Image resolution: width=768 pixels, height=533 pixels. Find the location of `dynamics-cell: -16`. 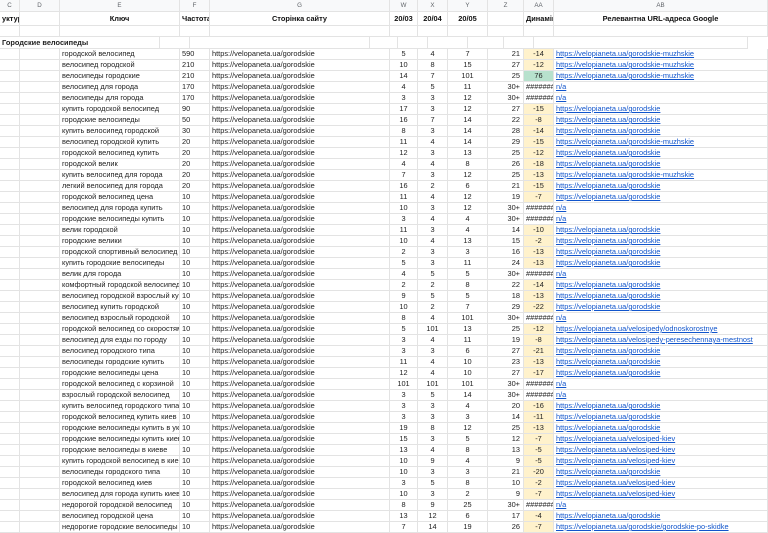

dynamics-cell: -16 is located at coordinates (539, 406).